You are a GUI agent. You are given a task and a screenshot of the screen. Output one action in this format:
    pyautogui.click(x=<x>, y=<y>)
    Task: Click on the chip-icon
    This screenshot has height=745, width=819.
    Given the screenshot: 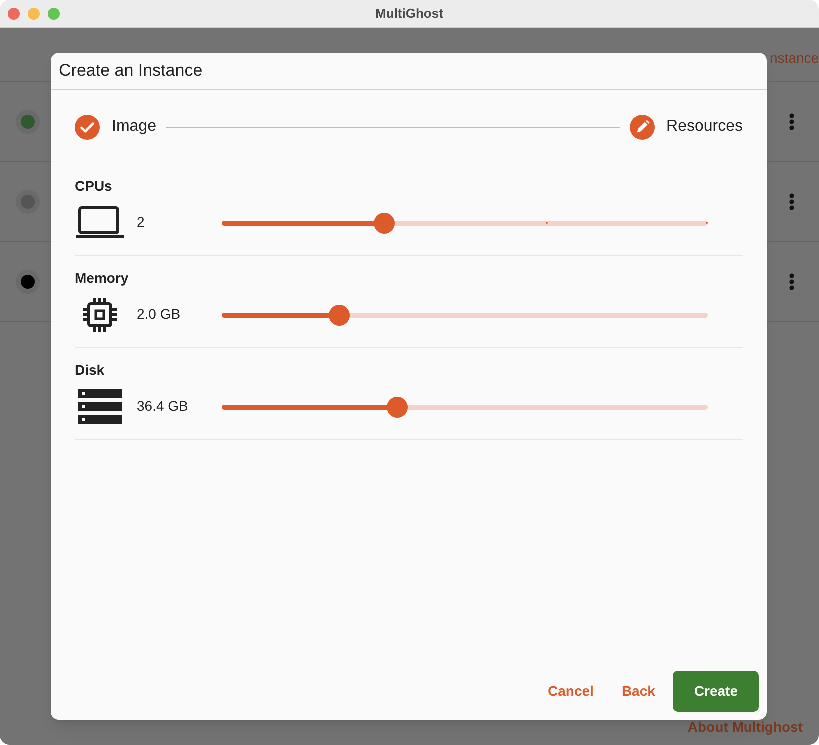 What is the action you would take?
    pyautogui.click(x=100, y=315)
    